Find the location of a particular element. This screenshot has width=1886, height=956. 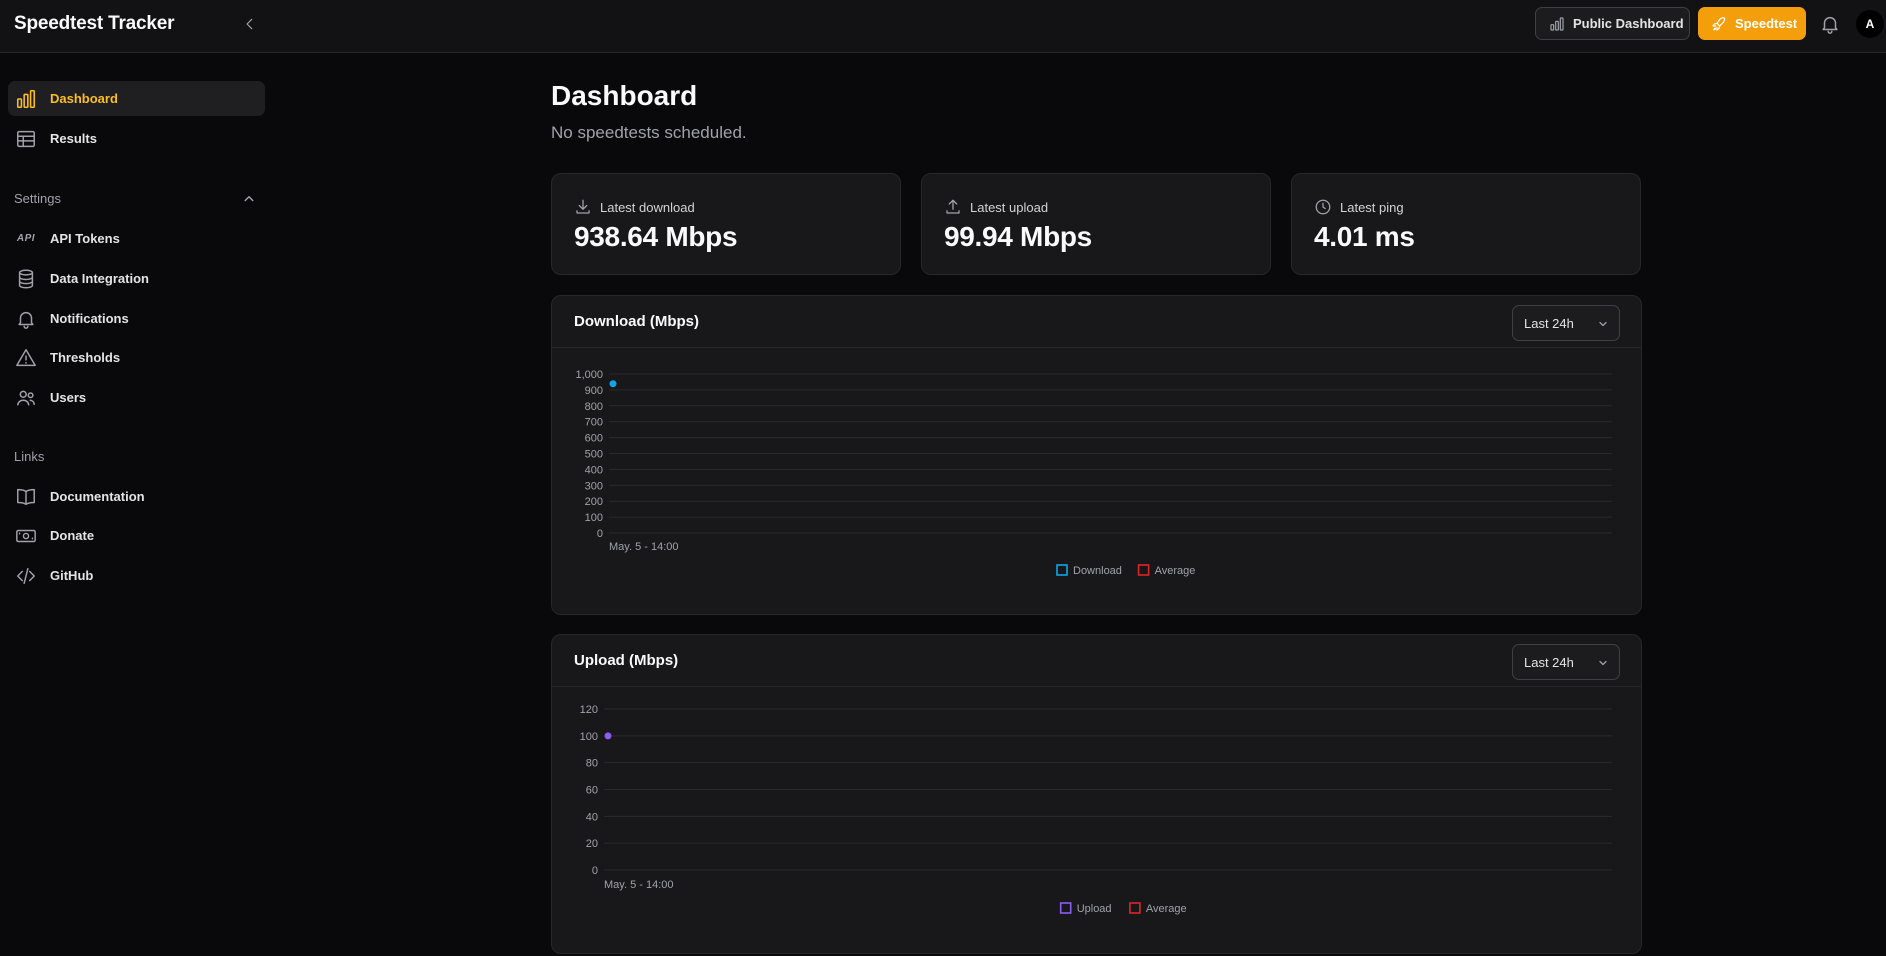

speedtest-label: Speedtest is located at coordinates (1766, 23).